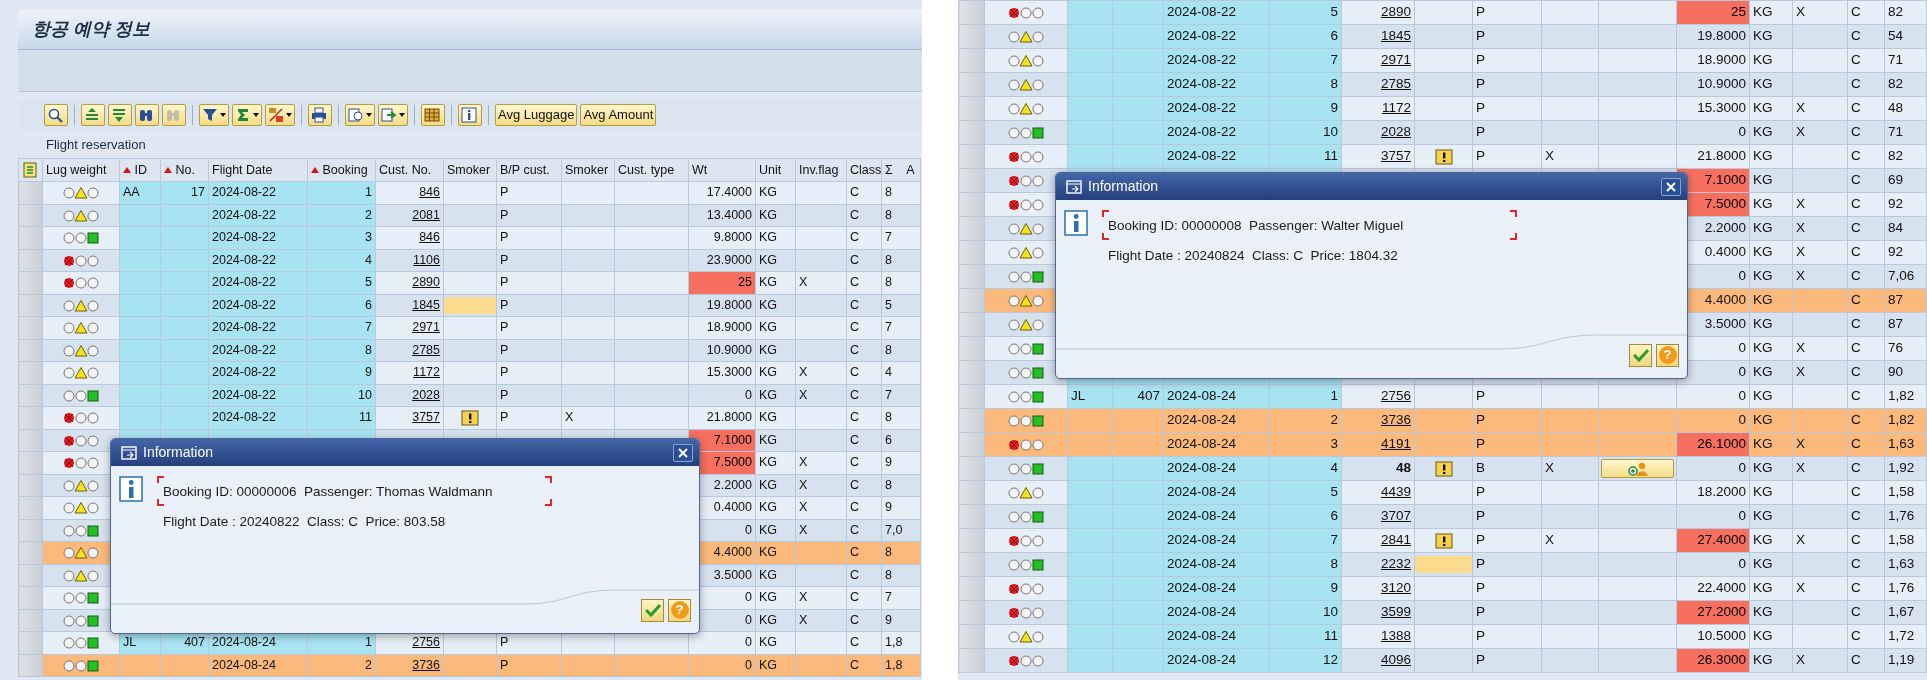  Describe the element at coordinates (81, 170) in the screenshot. I see `column-header: Lug weight` at that location.